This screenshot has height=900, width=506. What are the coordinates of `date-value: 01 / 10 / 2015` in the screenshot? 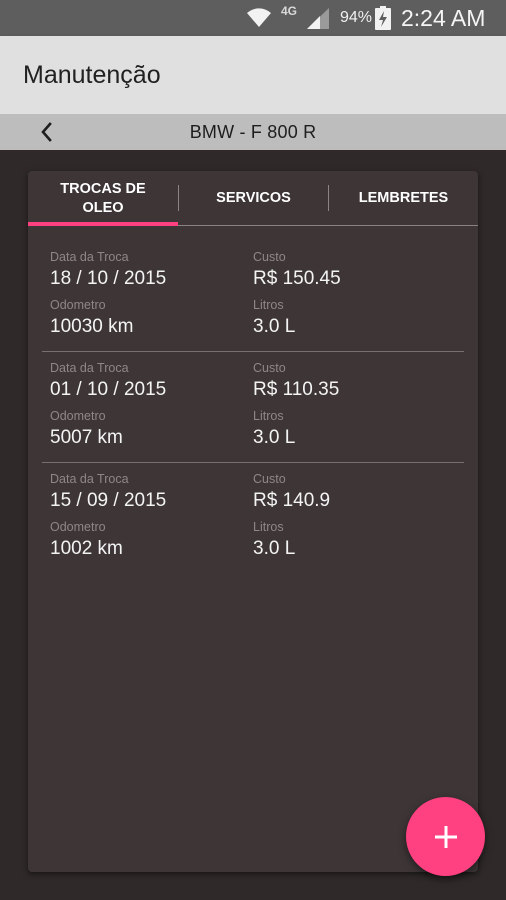 It's located at (108, 389).